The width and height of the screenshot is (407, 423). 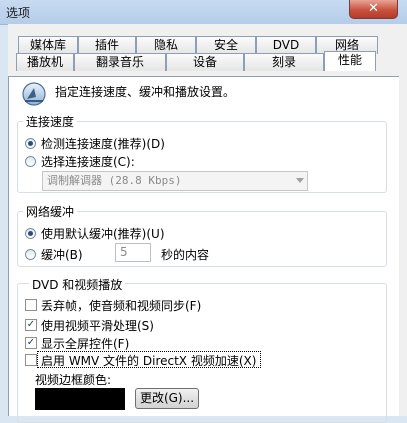 What do you see at coordinates (62, 254) in the screenshot?
I see `custom-buffer-label: 缓冲(B)` at bounding box center [62, 254].